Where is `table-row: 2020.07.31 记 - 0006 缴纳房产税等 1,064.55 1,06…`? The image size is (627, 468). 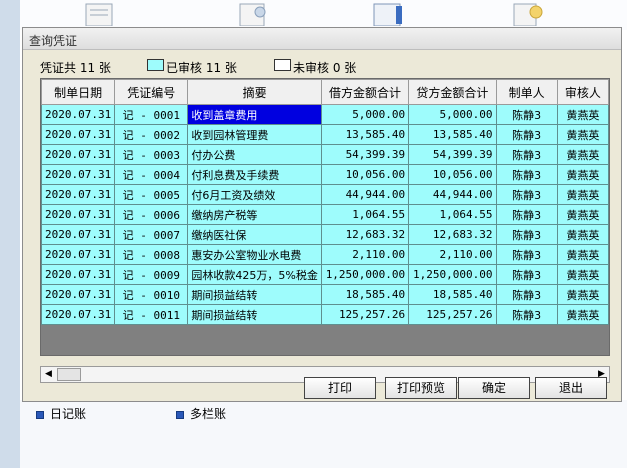
table-row: 2020.07.31 记 - 0006 缴纳房产税等 1,064.55 1,06… is located at coordinates (325, 214).